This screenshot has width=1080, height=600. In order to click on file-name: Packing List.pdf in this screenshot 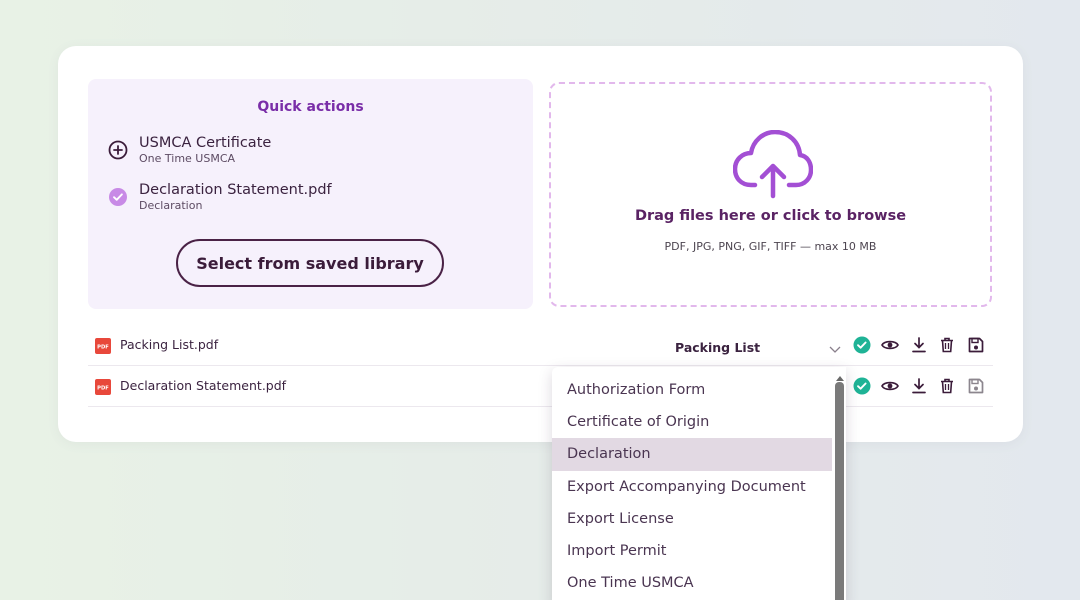, I will do `click(169, 344)`.